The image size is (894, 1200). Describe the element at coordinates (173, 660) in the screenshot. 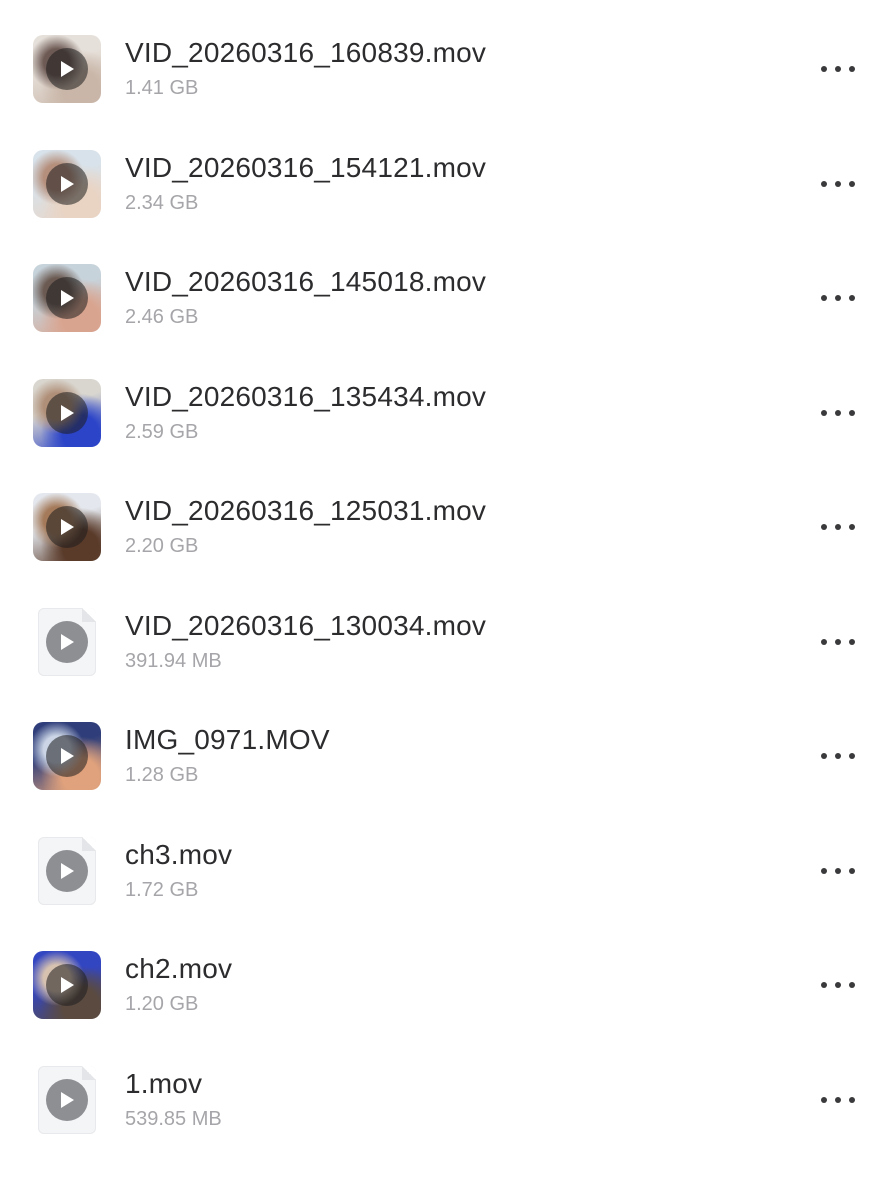

I see `file-size: 391.94 MB` at that location.